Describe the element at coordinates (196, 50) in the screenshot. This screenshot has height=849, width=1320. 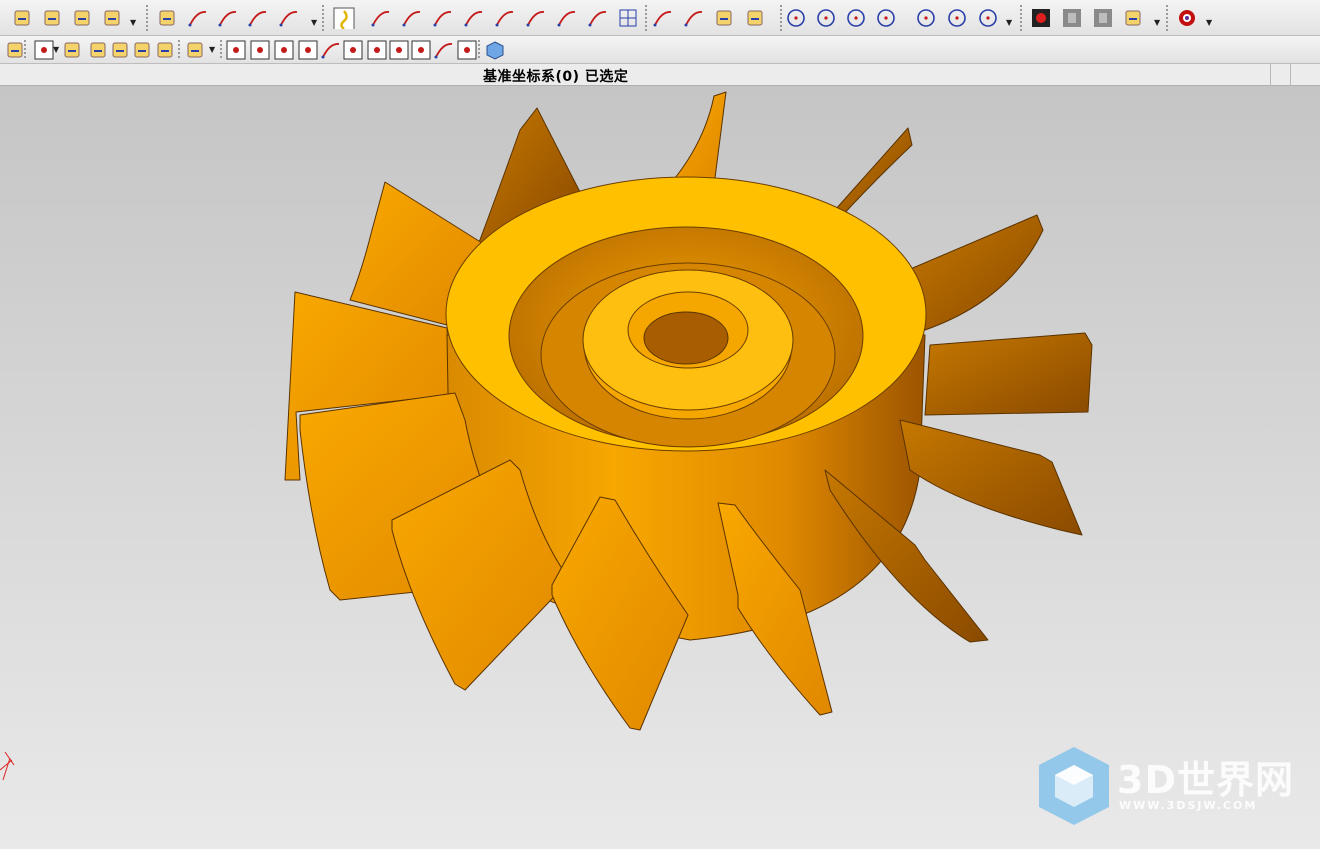
I see `rect-select-icon` at that location.